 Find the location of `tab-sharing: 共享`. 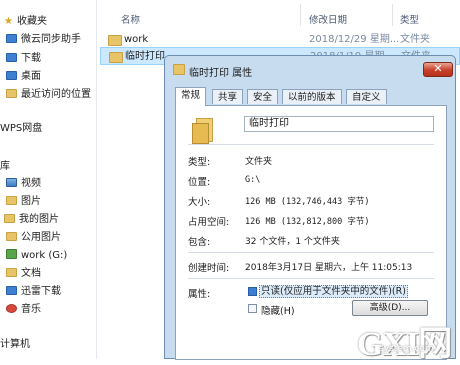

tab-sharing: 共享 is located at coordinates (228, 96).